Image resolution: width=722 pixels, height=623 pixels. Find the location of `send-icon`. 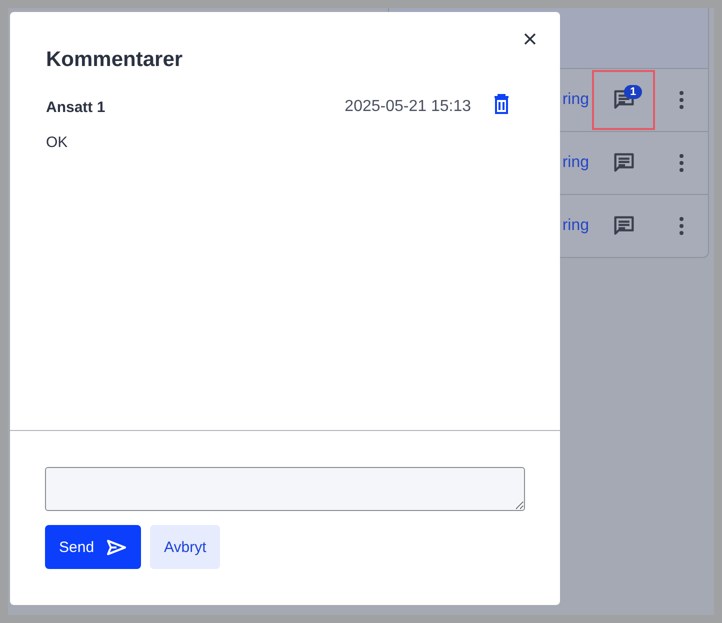

send-icon is located at coordinates (117, 547).